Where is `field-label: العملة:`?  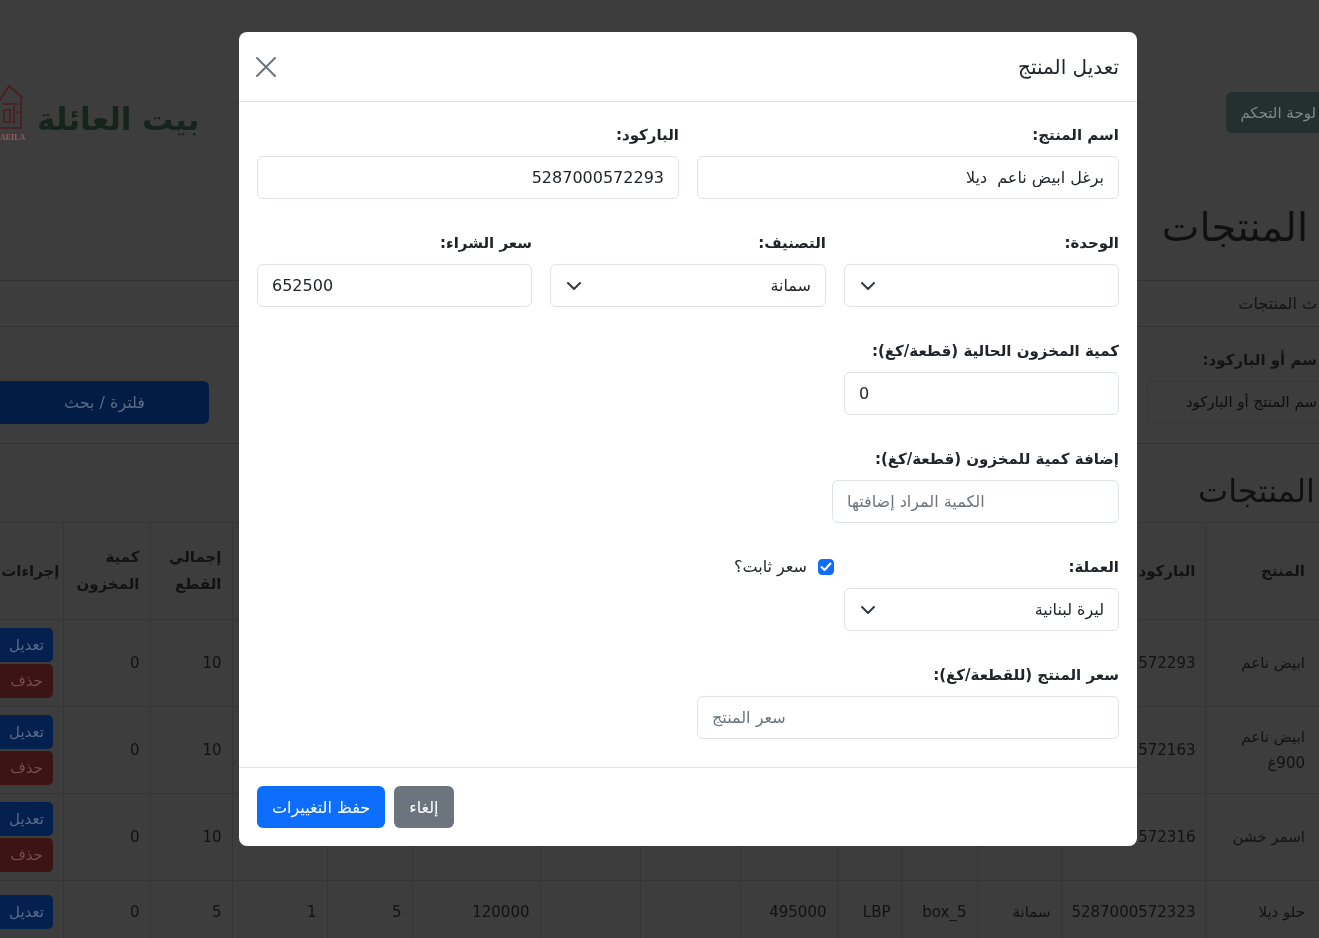 field-label: العملة: is located at coordinates (1093, 567).